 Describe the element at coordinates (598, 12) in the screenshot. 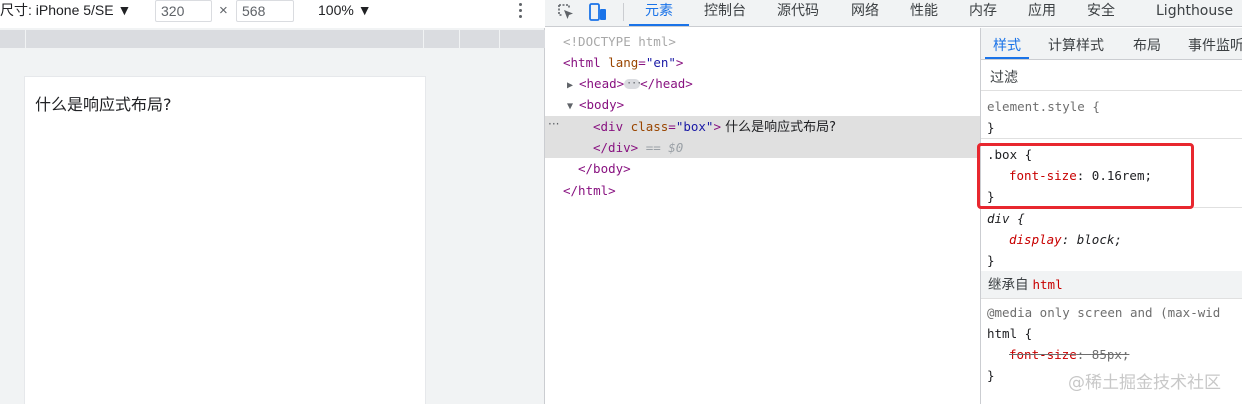

I see `device-toolbar-icon` at that location.